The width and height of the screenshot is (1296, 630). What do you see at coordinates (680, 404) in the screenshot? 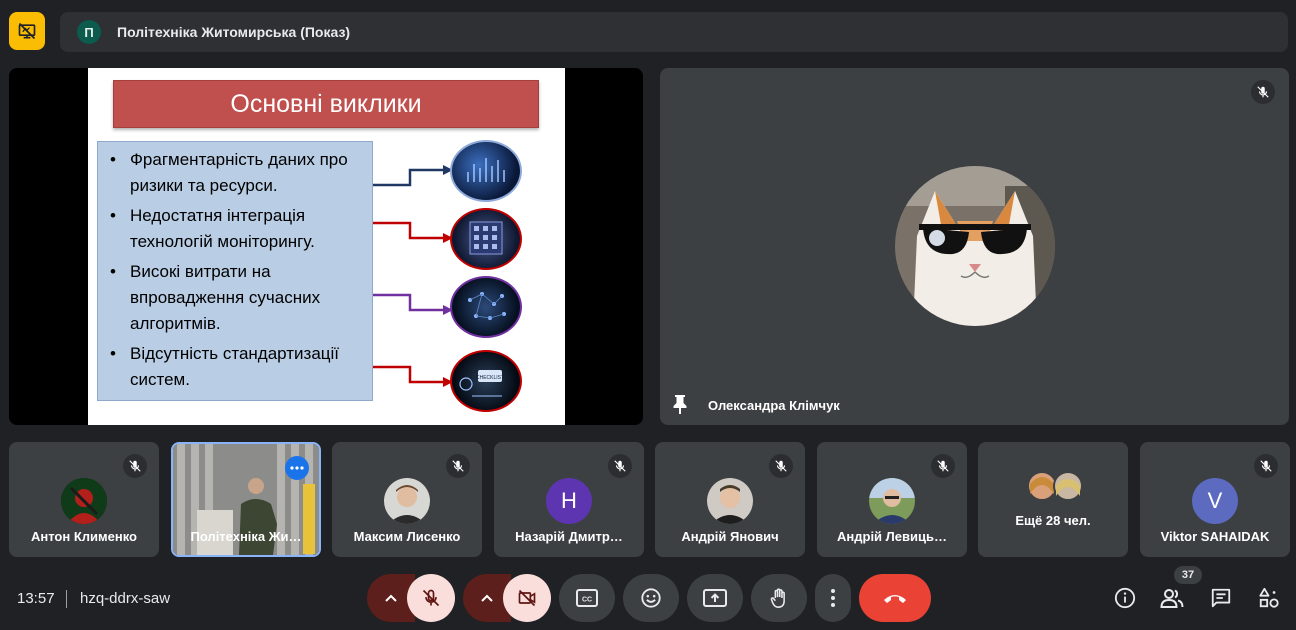
I see `pin-icon` at bounding box center [680, 404].